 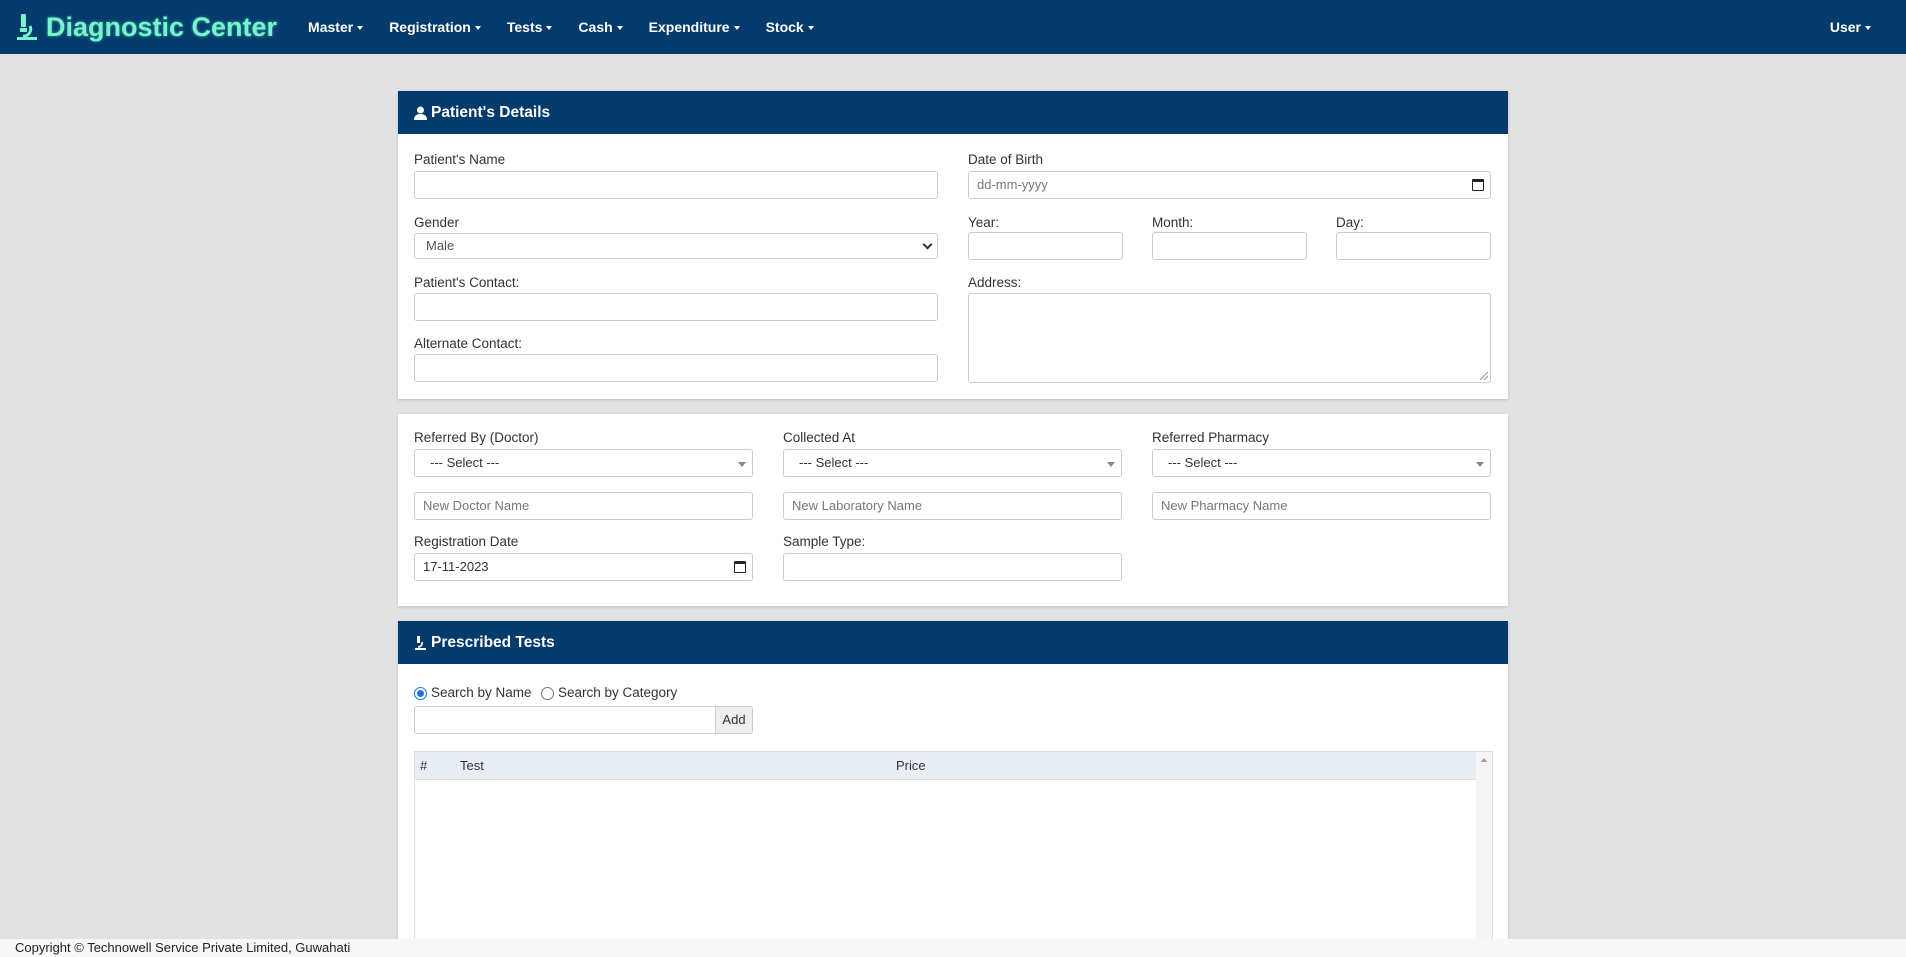 I want to click on table-header: # Test Price, so click(x=945, y=766).